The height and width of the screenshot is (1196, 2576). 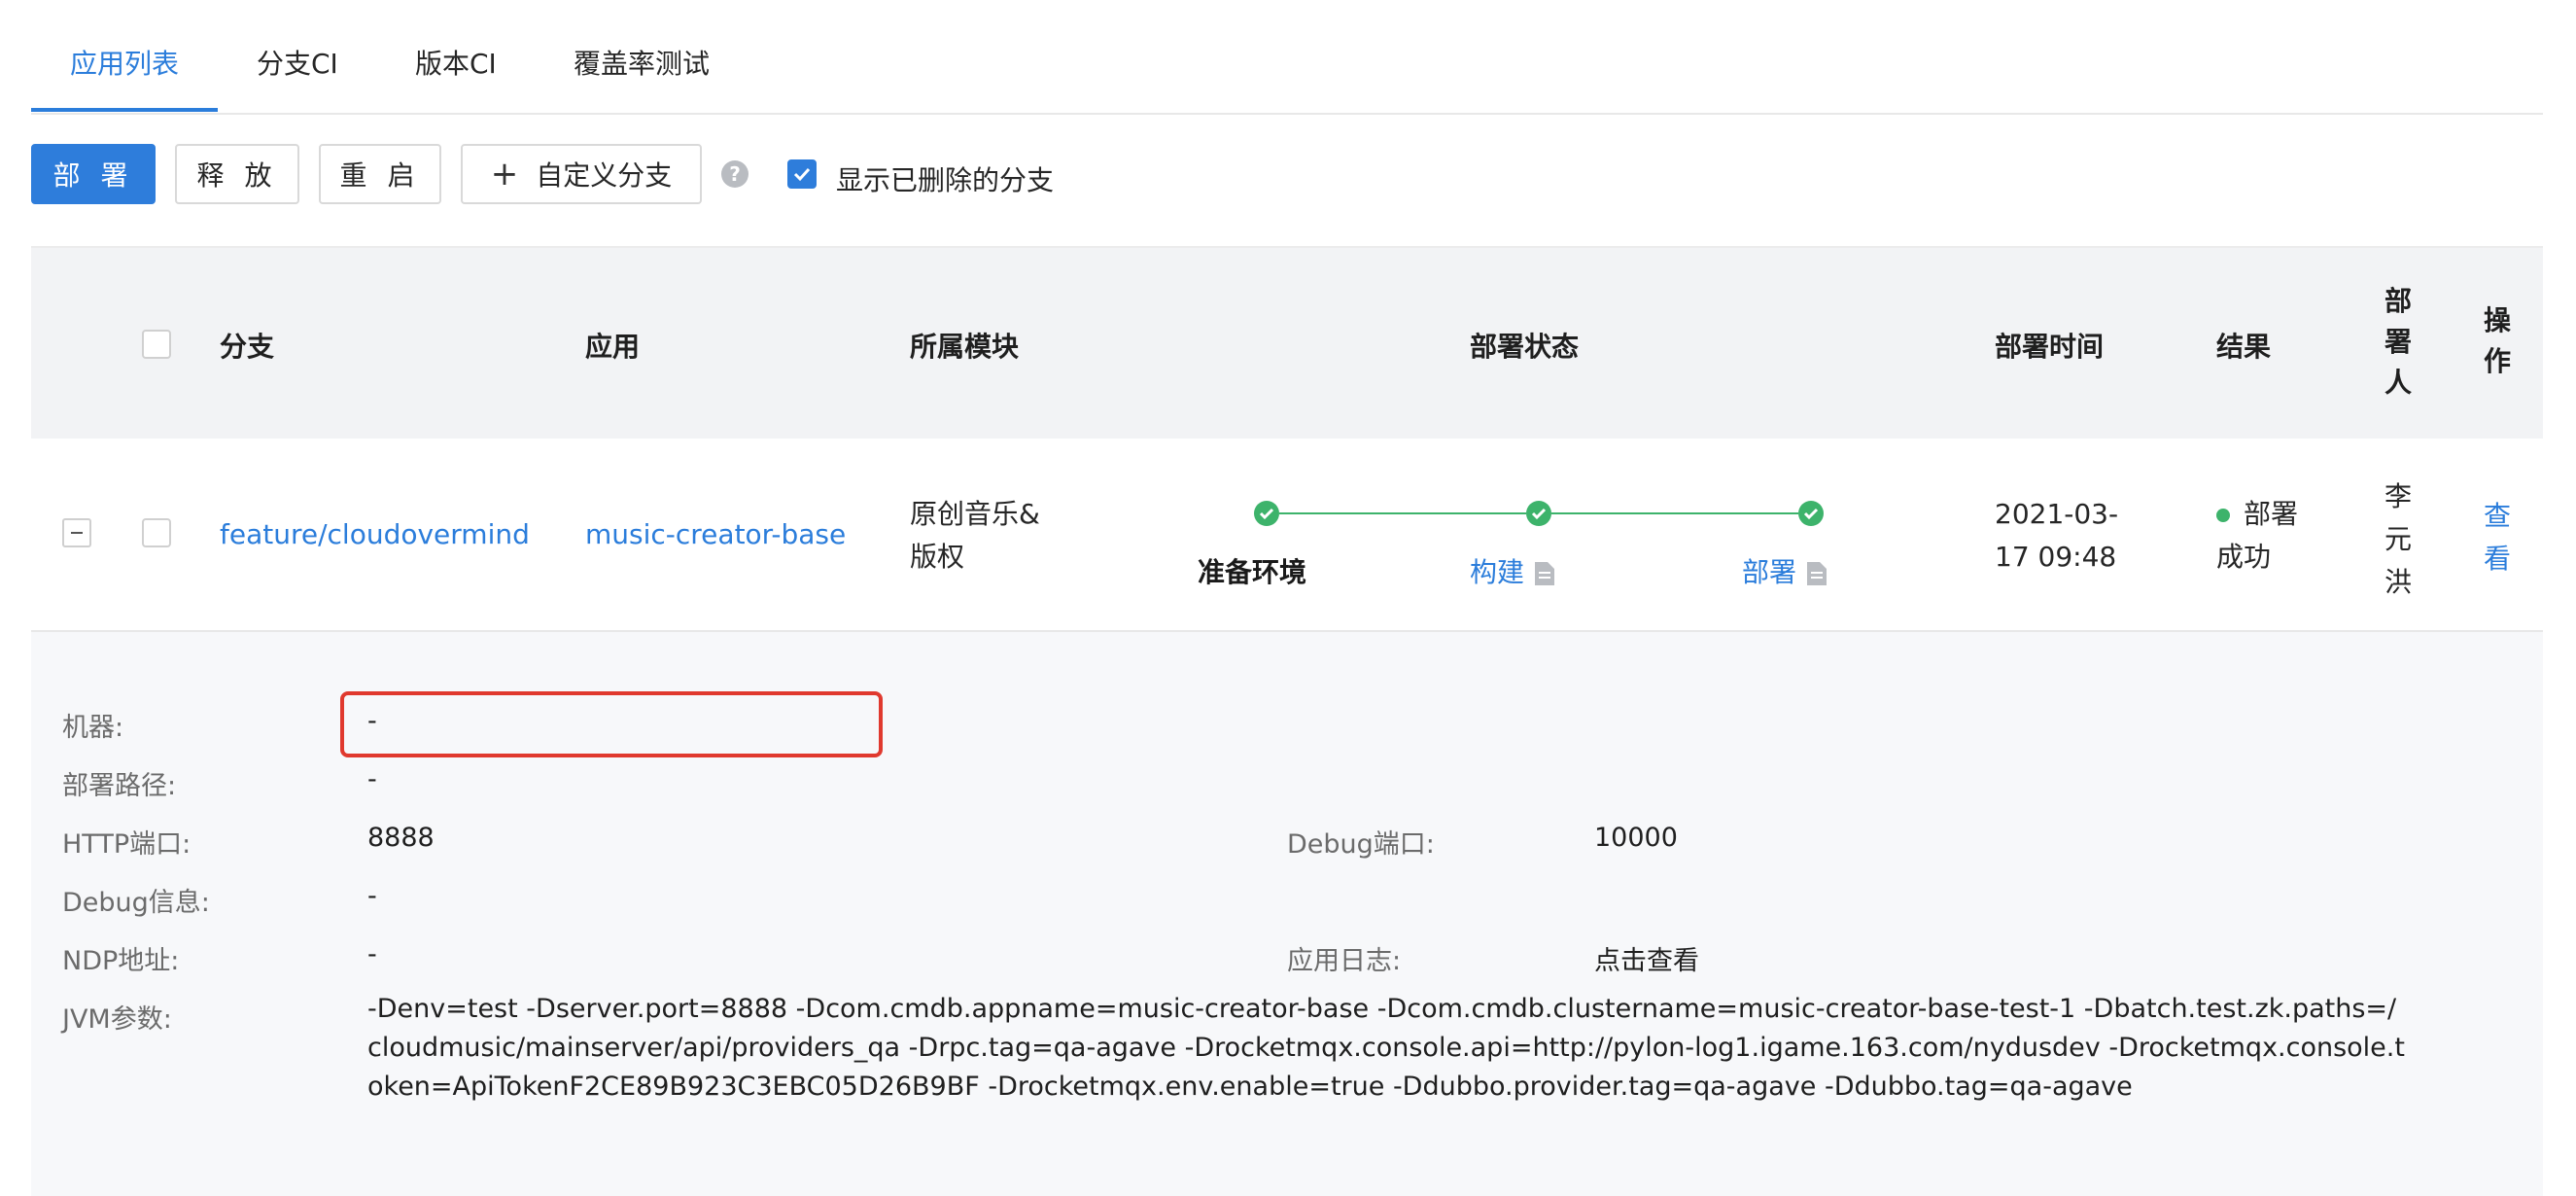 I want to click on view-link: 查 看, so click(x=2498, y=538).